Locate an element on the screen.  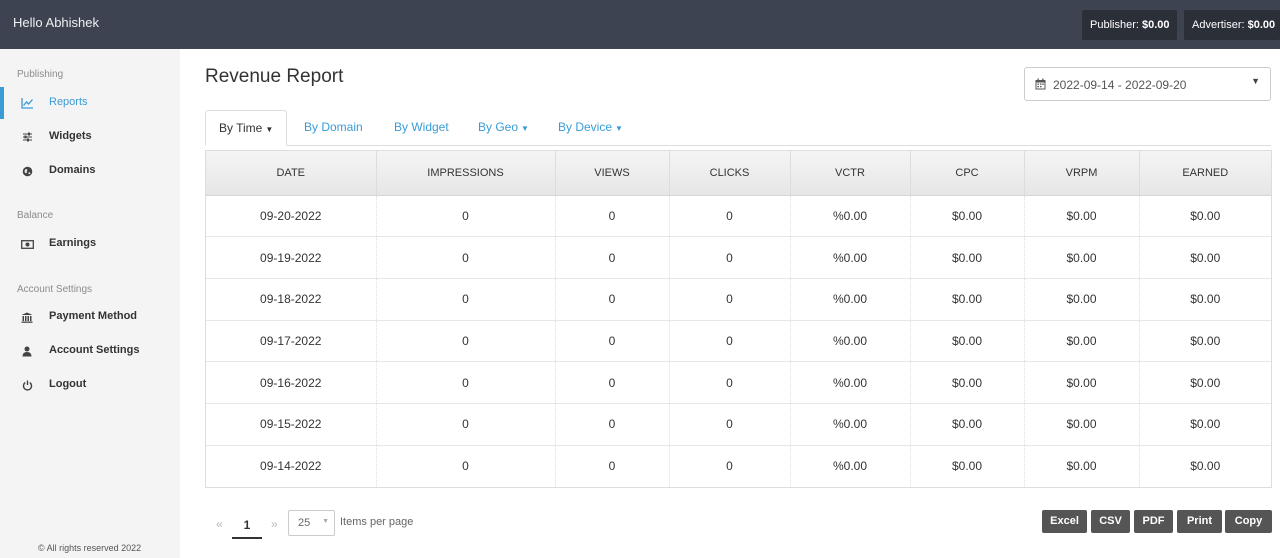
sidebar-item-label: Reports is located at coordinates (68, 102).